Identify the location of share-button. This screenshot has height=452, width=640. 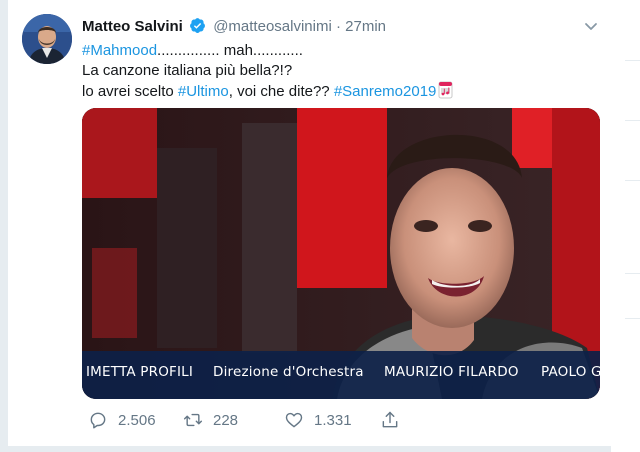
(395, 420).